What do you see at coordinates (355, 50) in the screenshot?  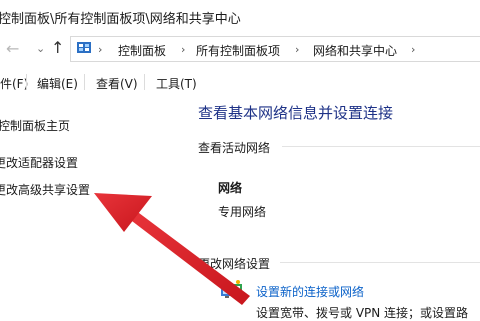 I see `breadcrumb-network-center: 网络和共享中心` at bounding box center [355, 50].